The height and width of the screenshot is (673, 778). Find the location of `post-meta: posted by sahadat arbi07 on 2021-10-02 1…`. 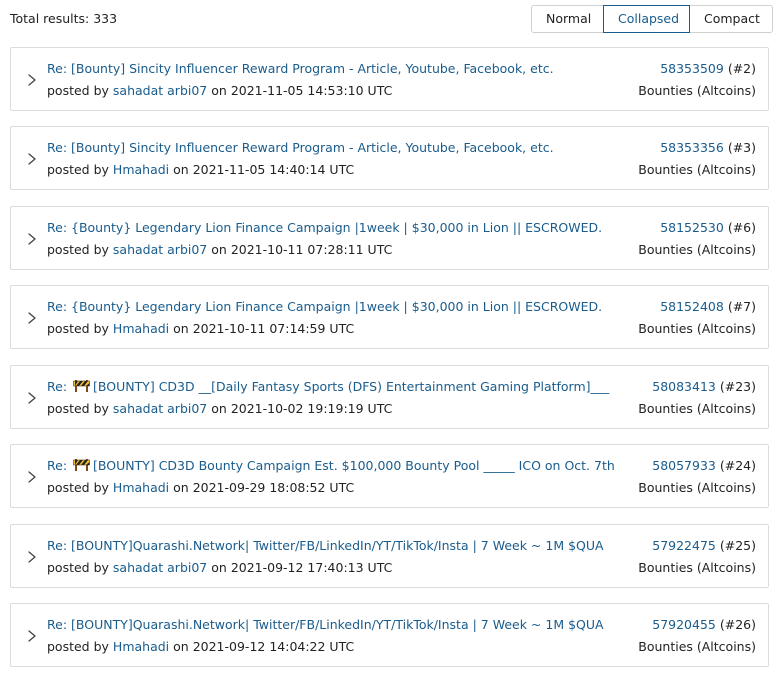

post-meta: posted by sahadat arbi07 on 2021-10-02 1… is located at coordinates (219, 408).